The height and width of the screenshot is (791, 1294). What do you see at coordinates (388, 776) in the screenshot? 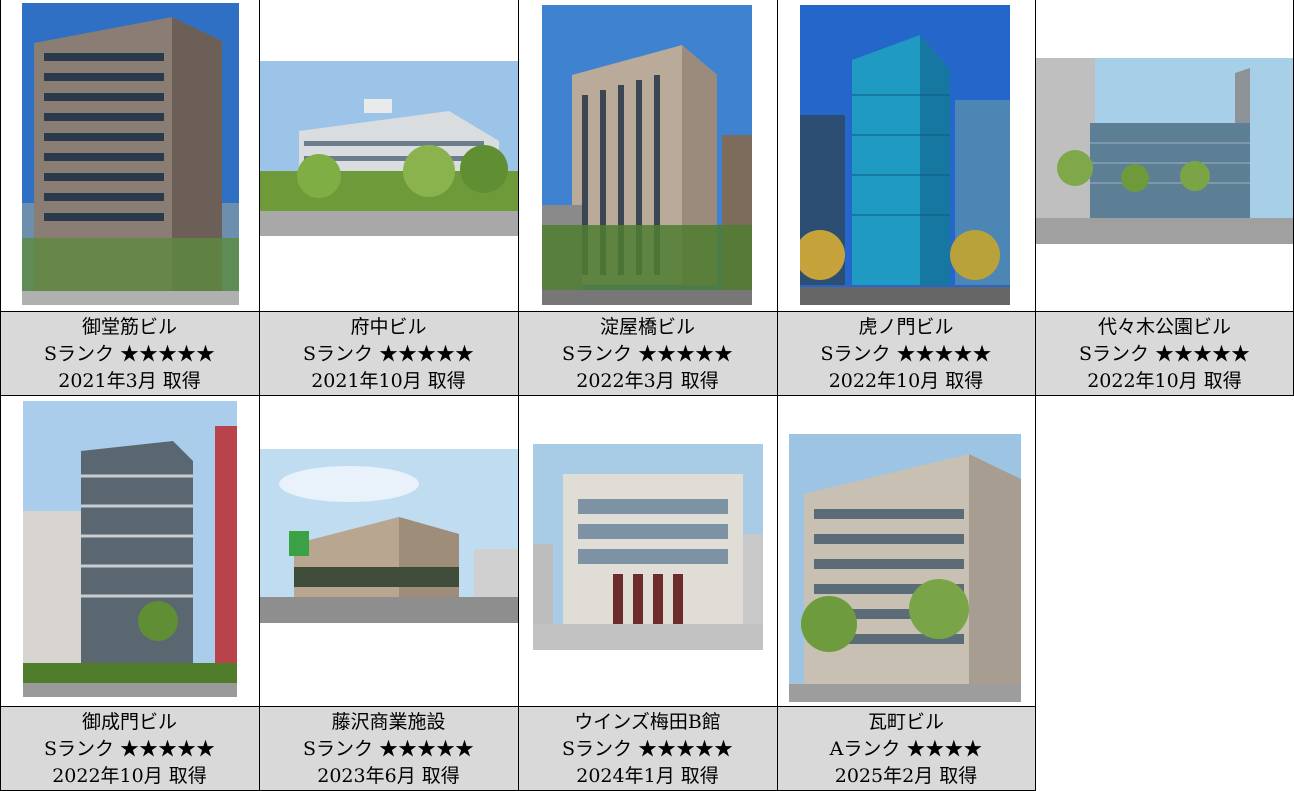
I see `acquisition-date: 2023年6月 取得` at bounding box center [388, 776].